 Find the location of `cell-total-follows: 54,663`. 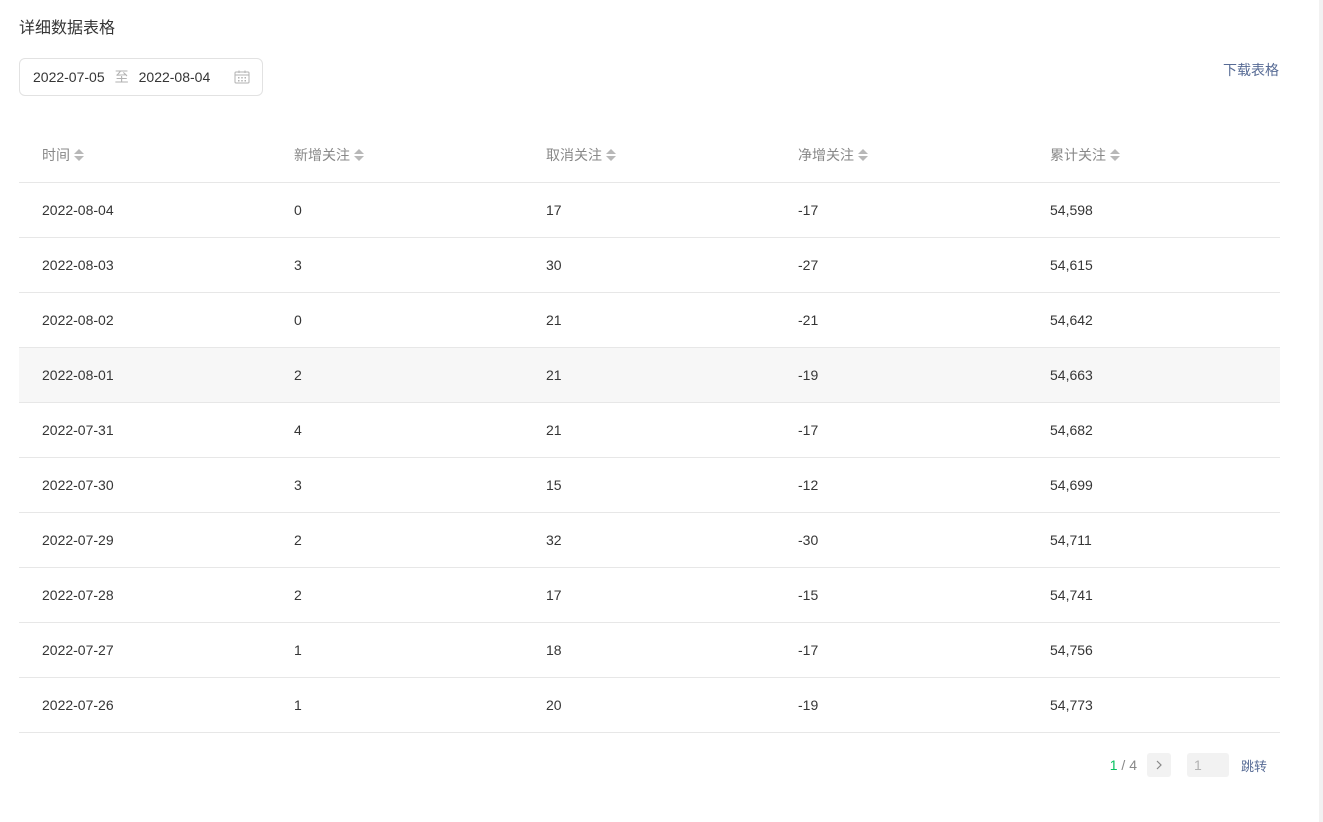

cell-total-follows: 54,663 is located at coordinates (1071, 375).